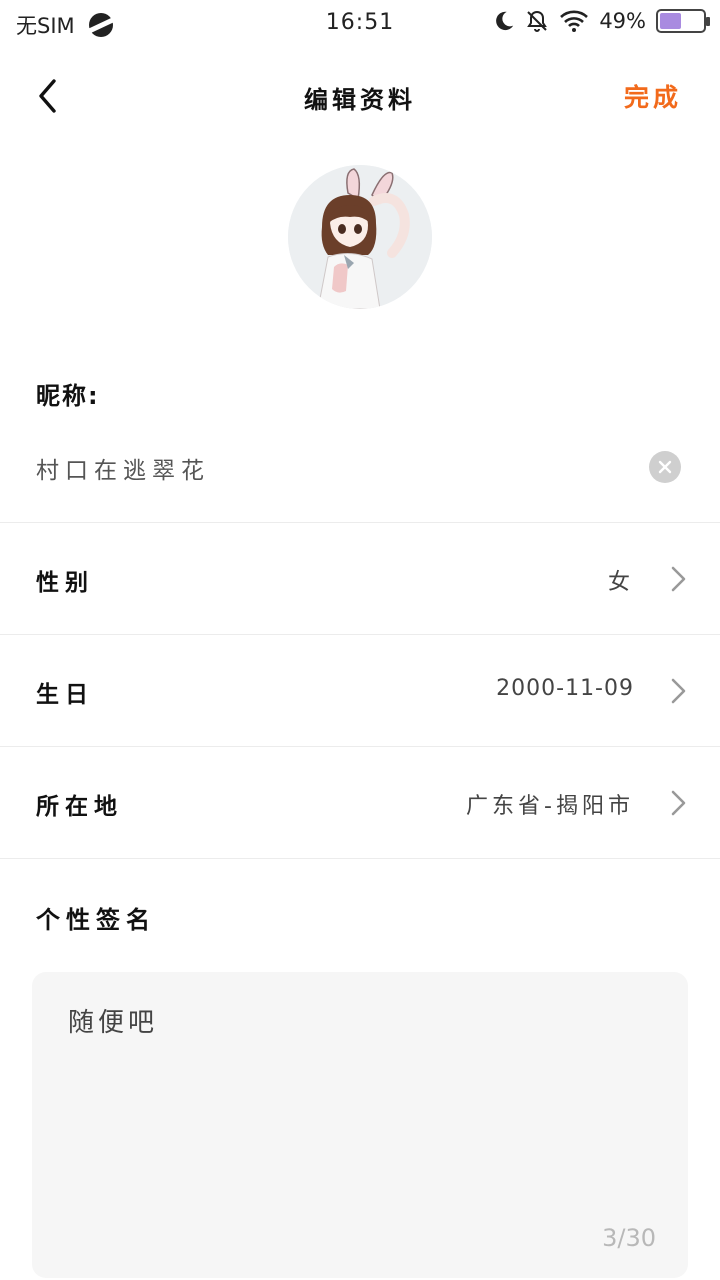  I want to click on clear-nickname-button, so click(665, 467).